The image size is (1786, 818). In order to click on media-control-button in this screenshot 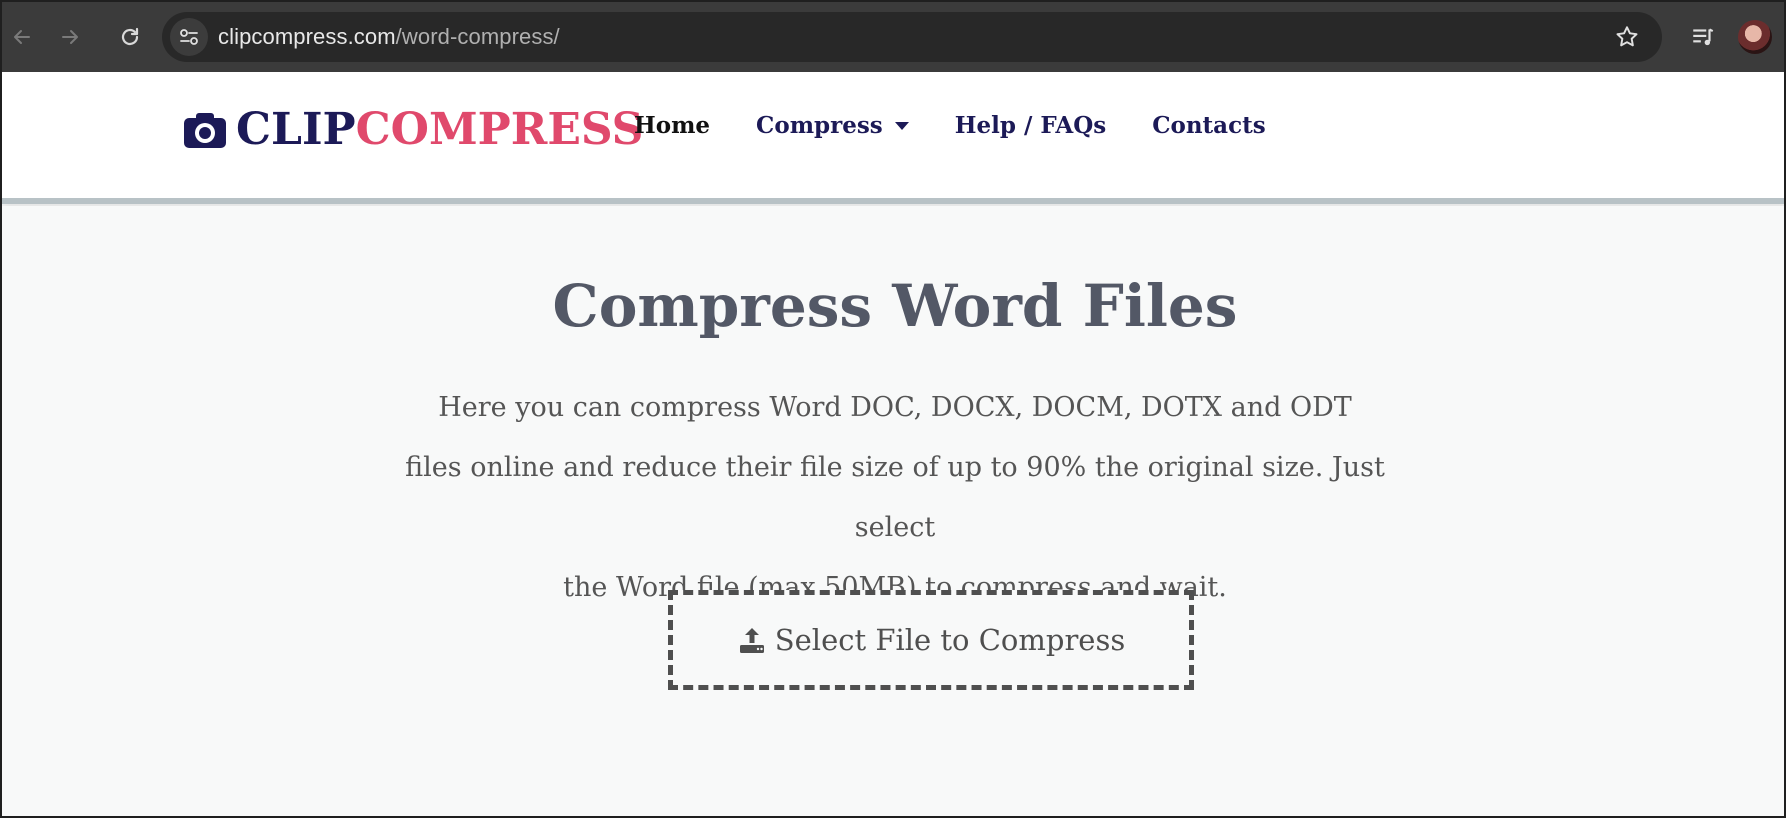, I will do `click(1703, 37)`.